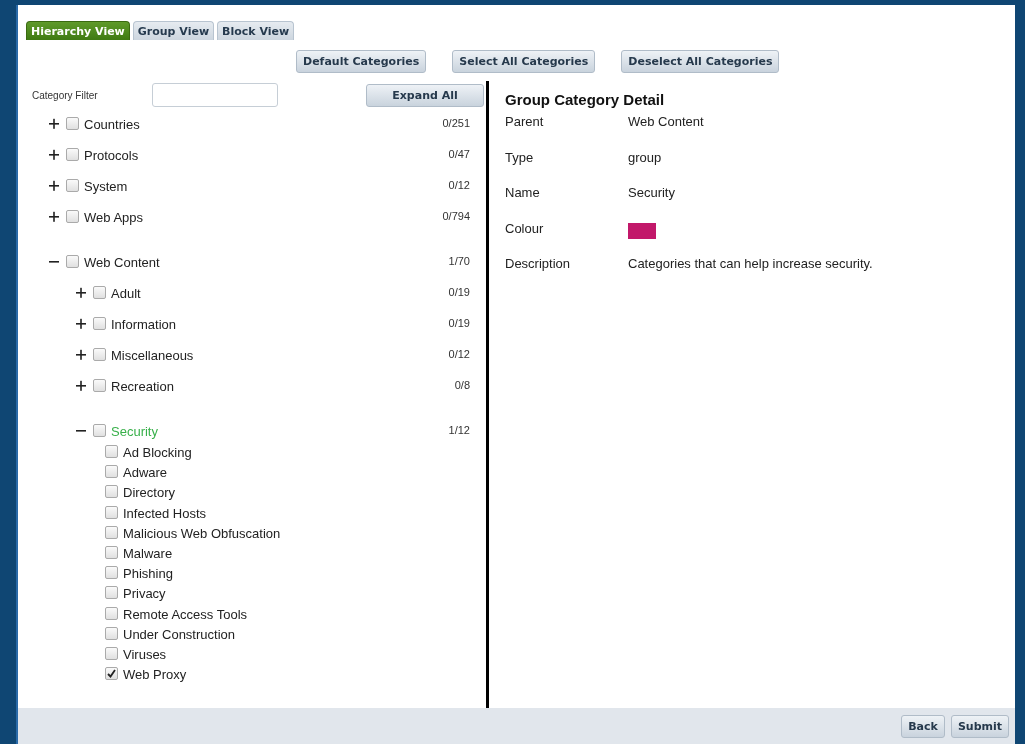 The image size is (1025, 744). What do you see at coordinates (585, 99) in the screenshot?
I see `detail-title: Group Category Detail` at bounding box center [585, 99].